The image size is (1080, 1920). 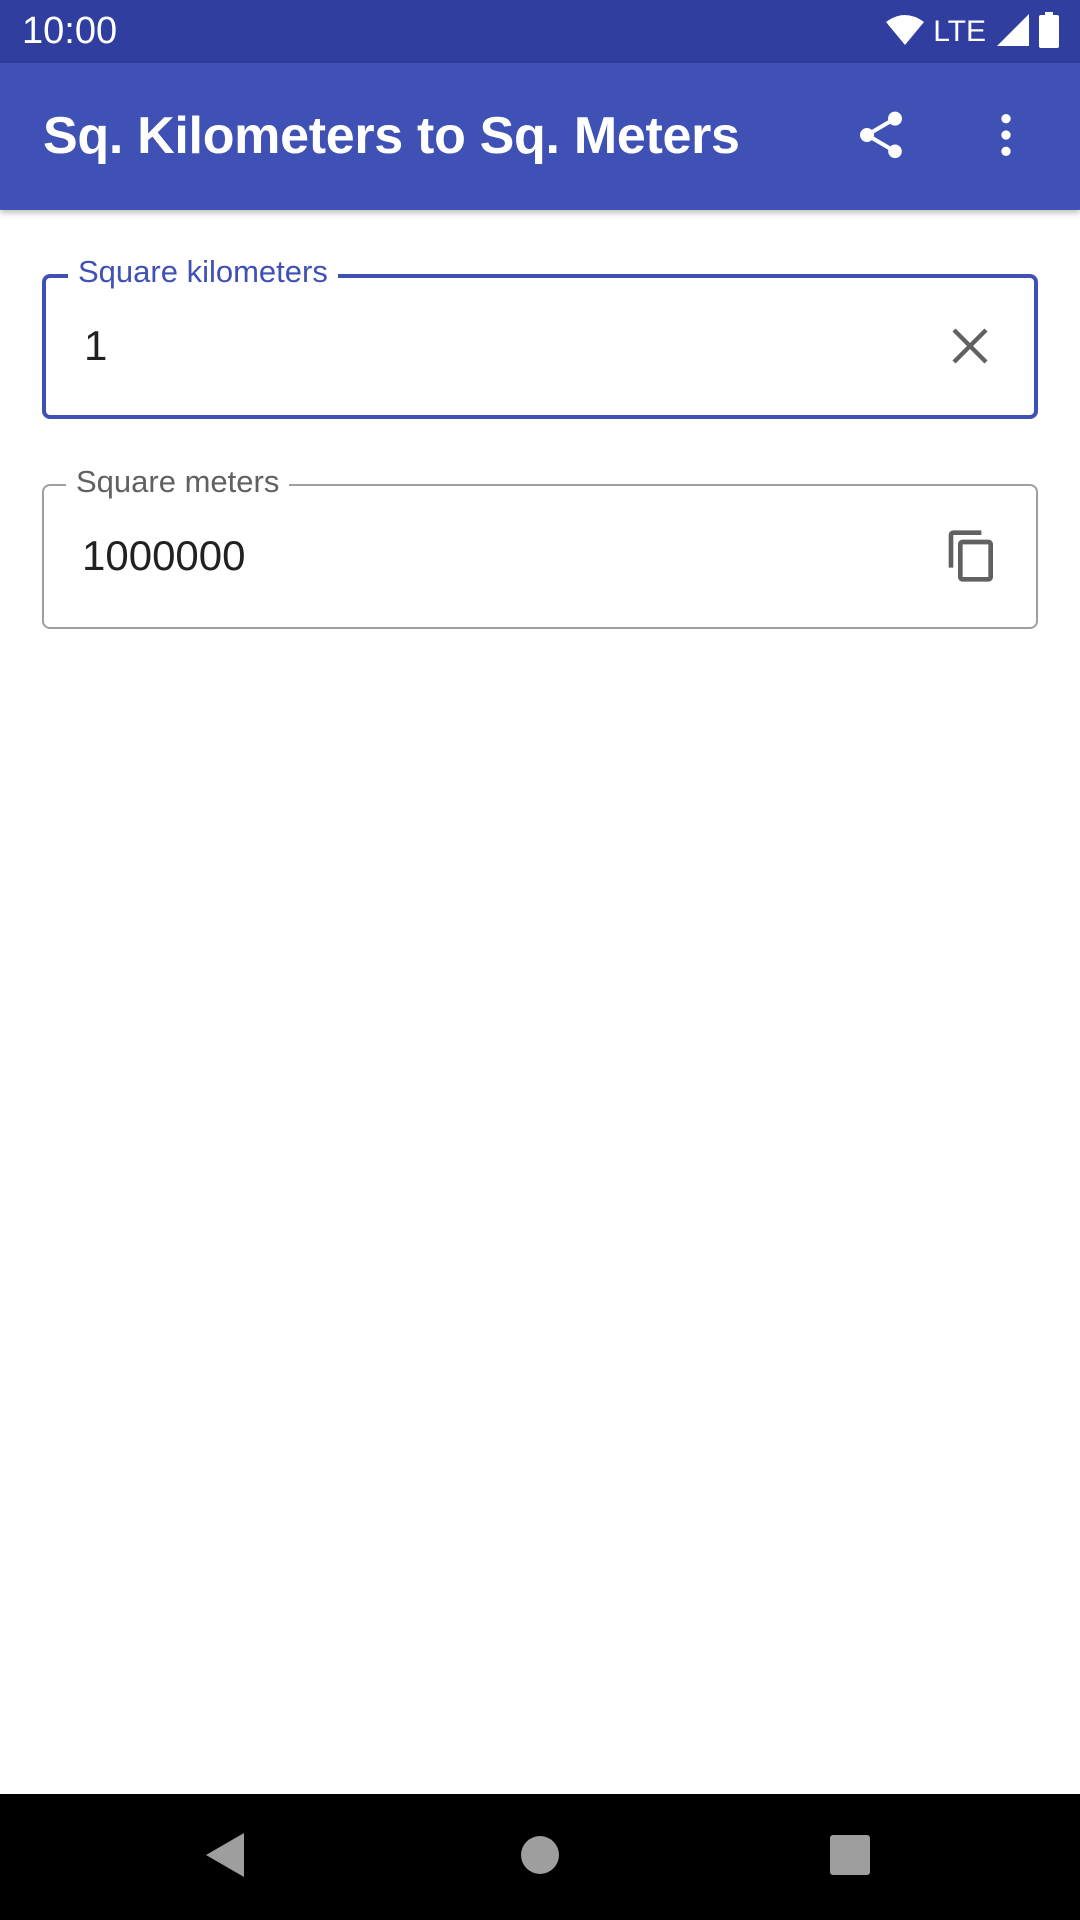 I want to click on clear-button, so click(x=970, y=348).